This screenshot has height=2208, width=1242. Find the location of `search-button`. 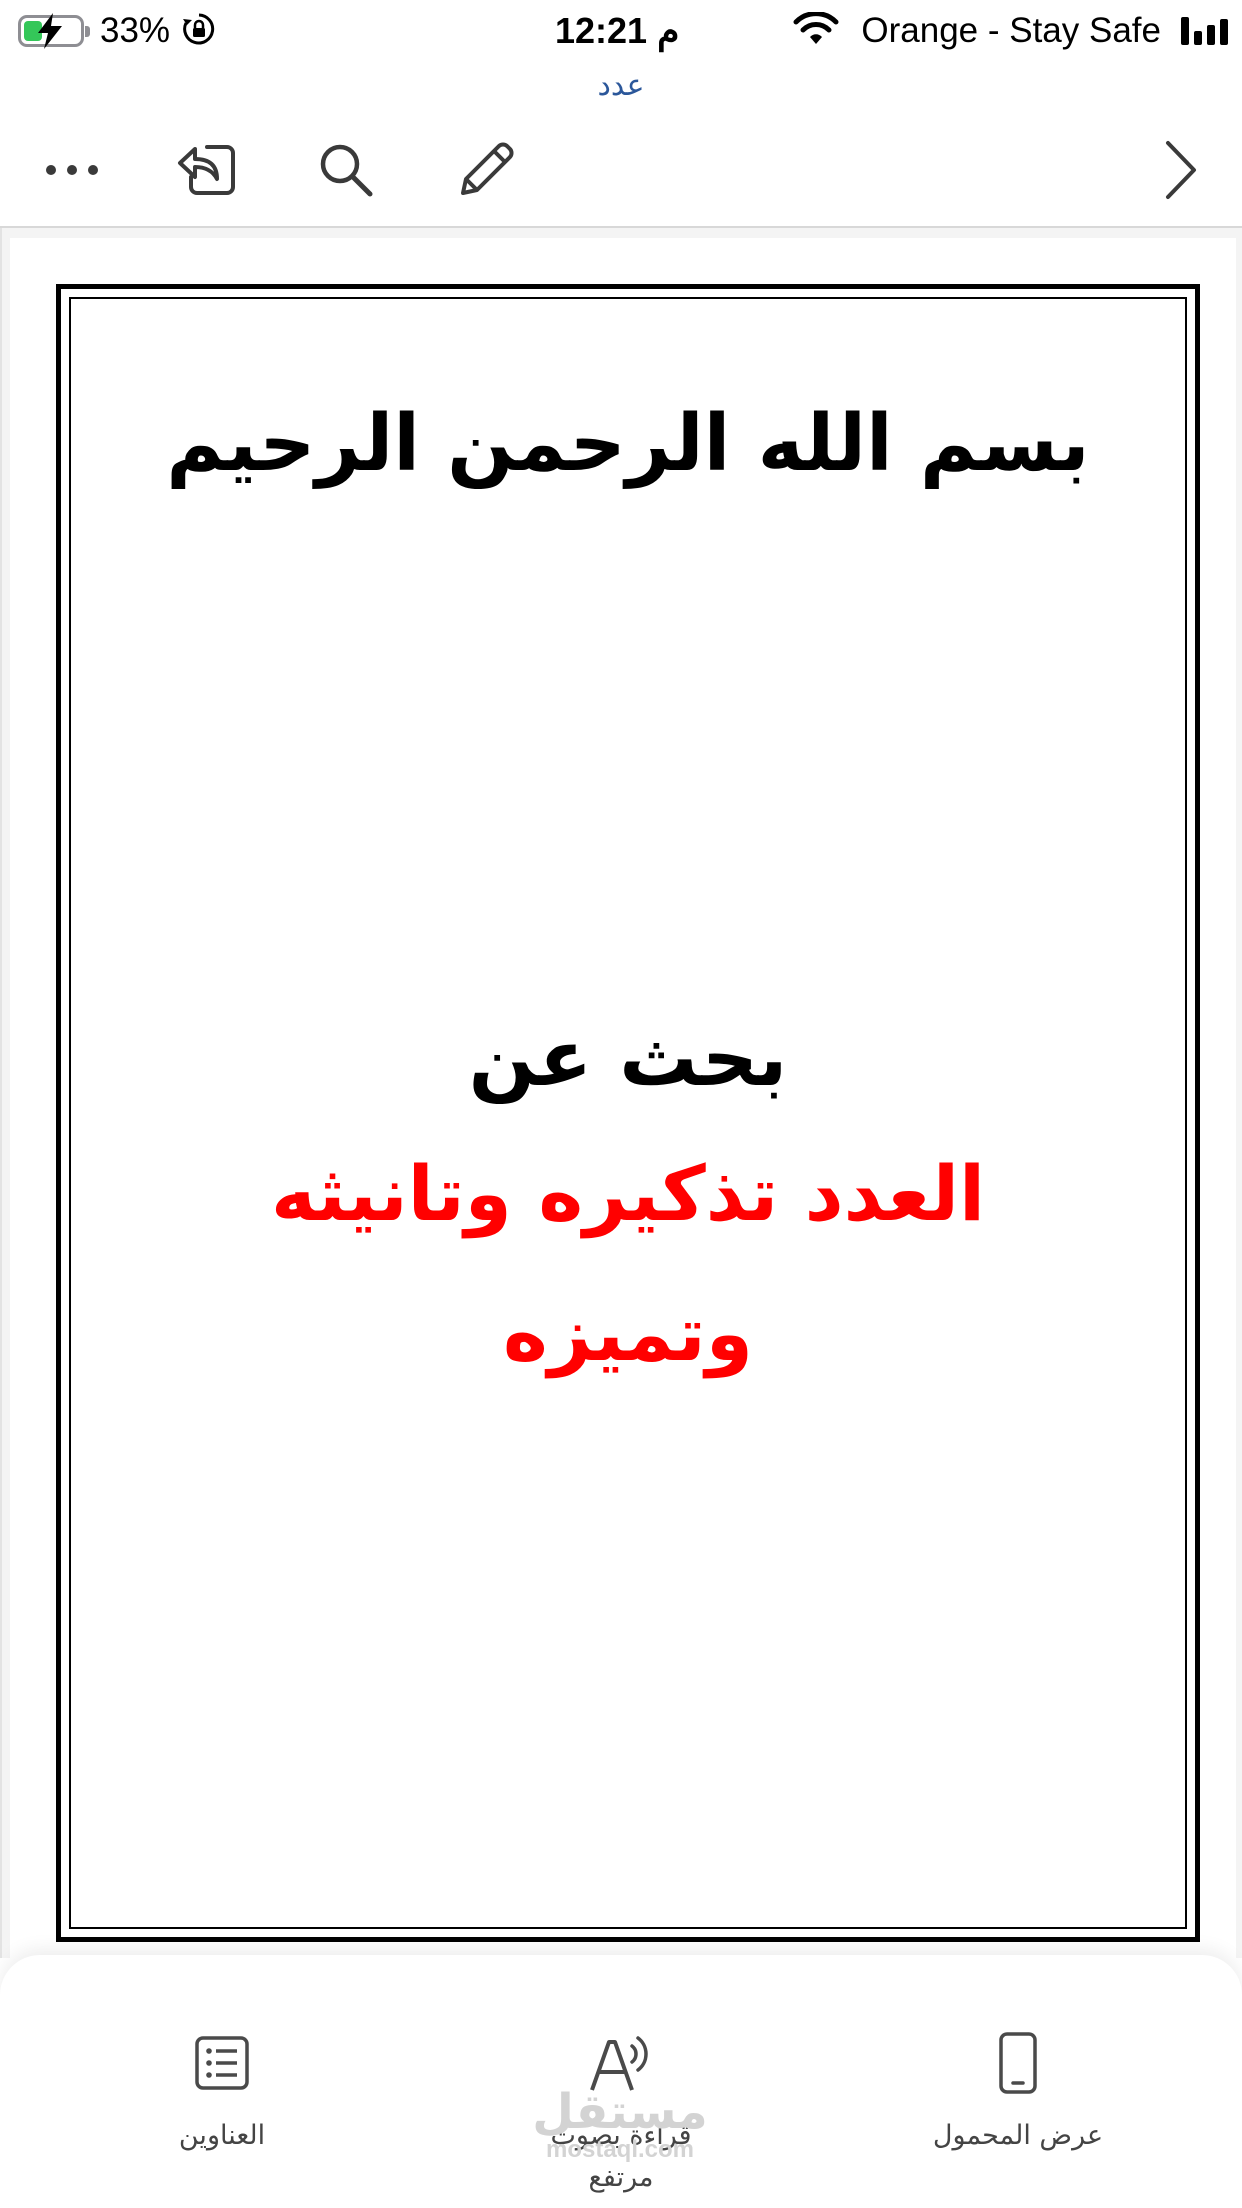

search-button is located at coordinates (346, 170).